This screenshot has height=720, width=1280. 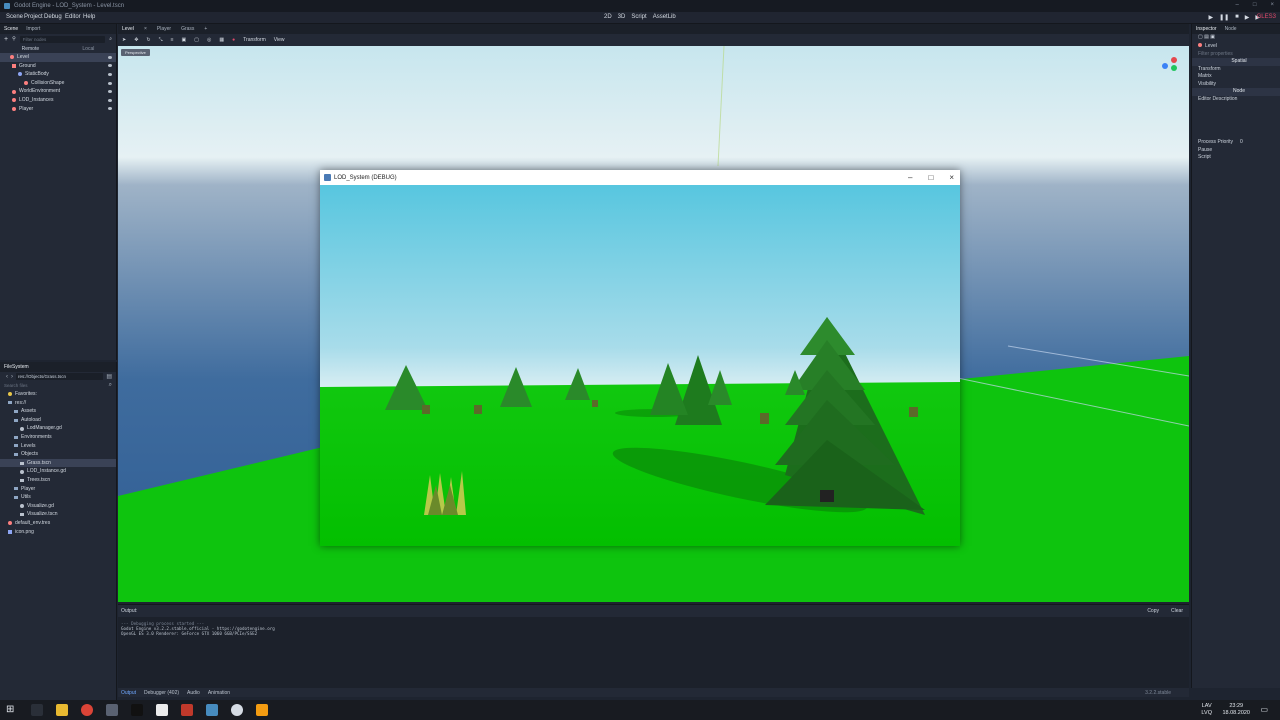 I want to click on clock: 23:29 18.08.2020, so click(x=1236, y=710).